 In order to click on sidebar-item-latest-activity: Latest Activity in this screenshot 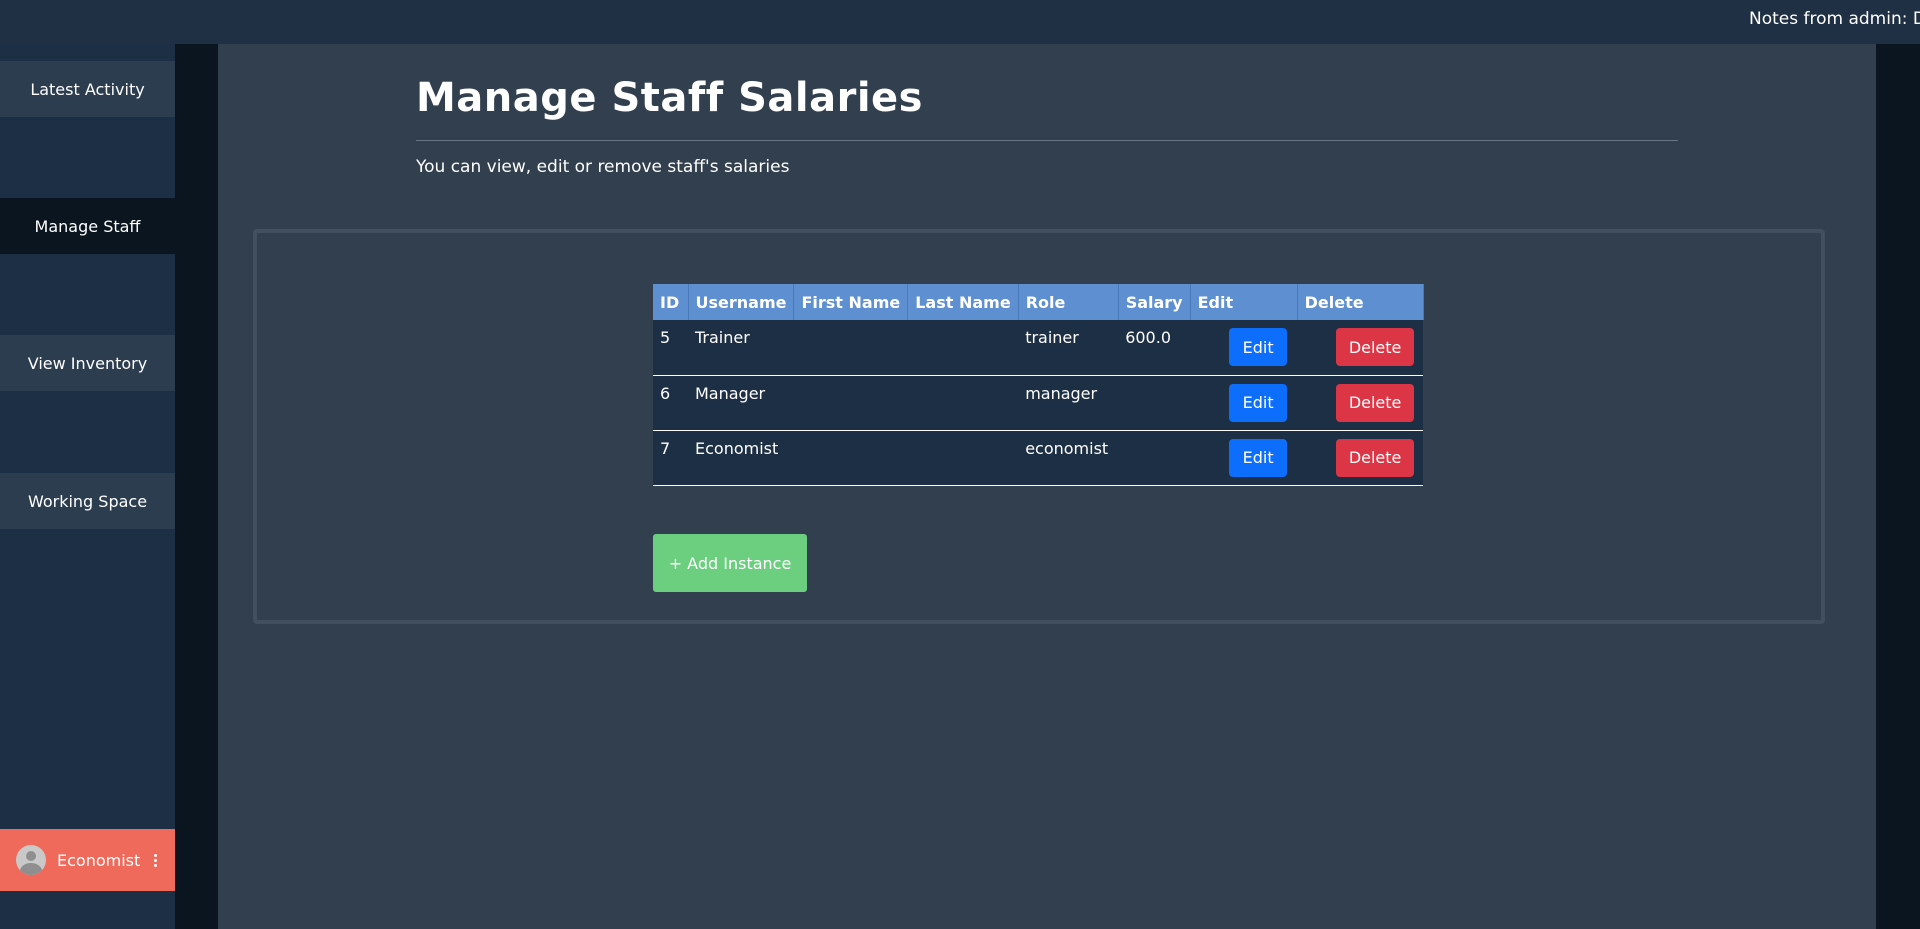, I will do `click(87, 89)`.